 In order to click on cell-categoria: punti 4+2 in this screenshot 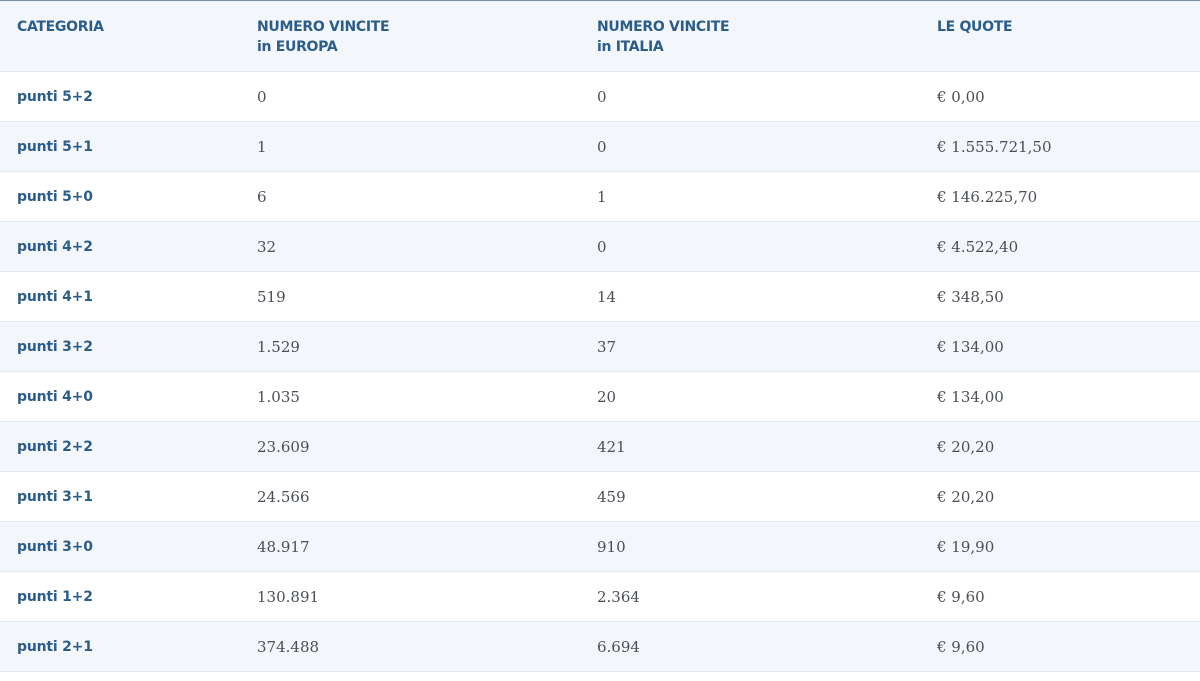, I will do `click(120, 246)`.